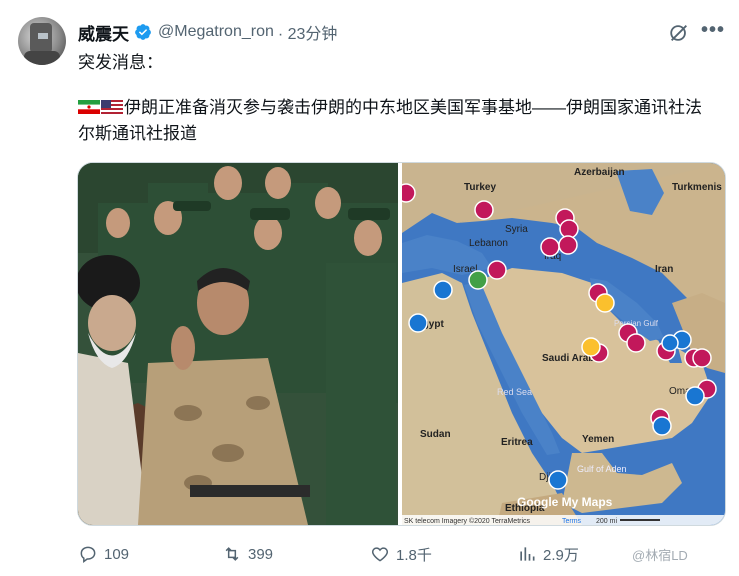 The image size is (739, 576). Describe the element at coordinates (488, 243) in the screenshot. I see `map-label-lebanon: Lebanon` at that location.